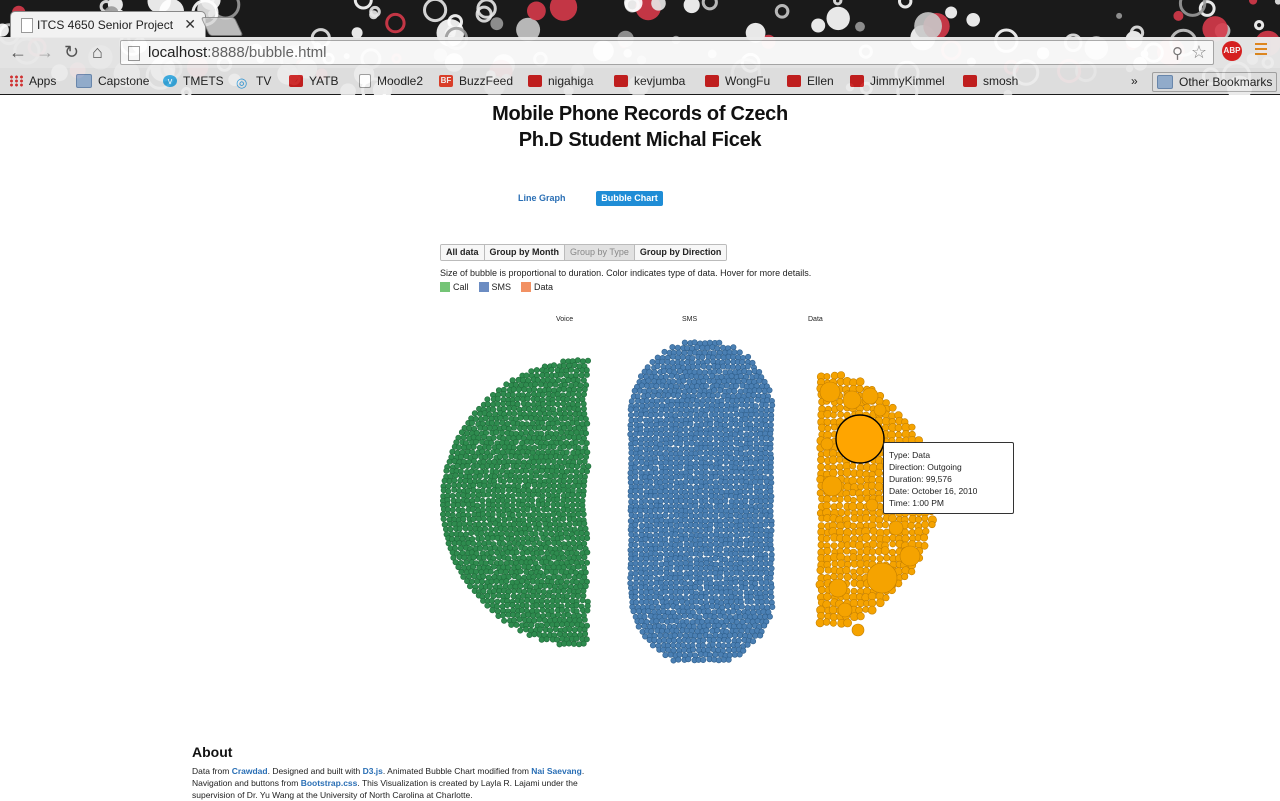 The width and height of the screenshot is (1280, 801). What do you see at coordinates (897, 81) in the screenshot?
I see `bookmark-jimmykimmel: JimmyKimmel` at bounding box center [897, 81].